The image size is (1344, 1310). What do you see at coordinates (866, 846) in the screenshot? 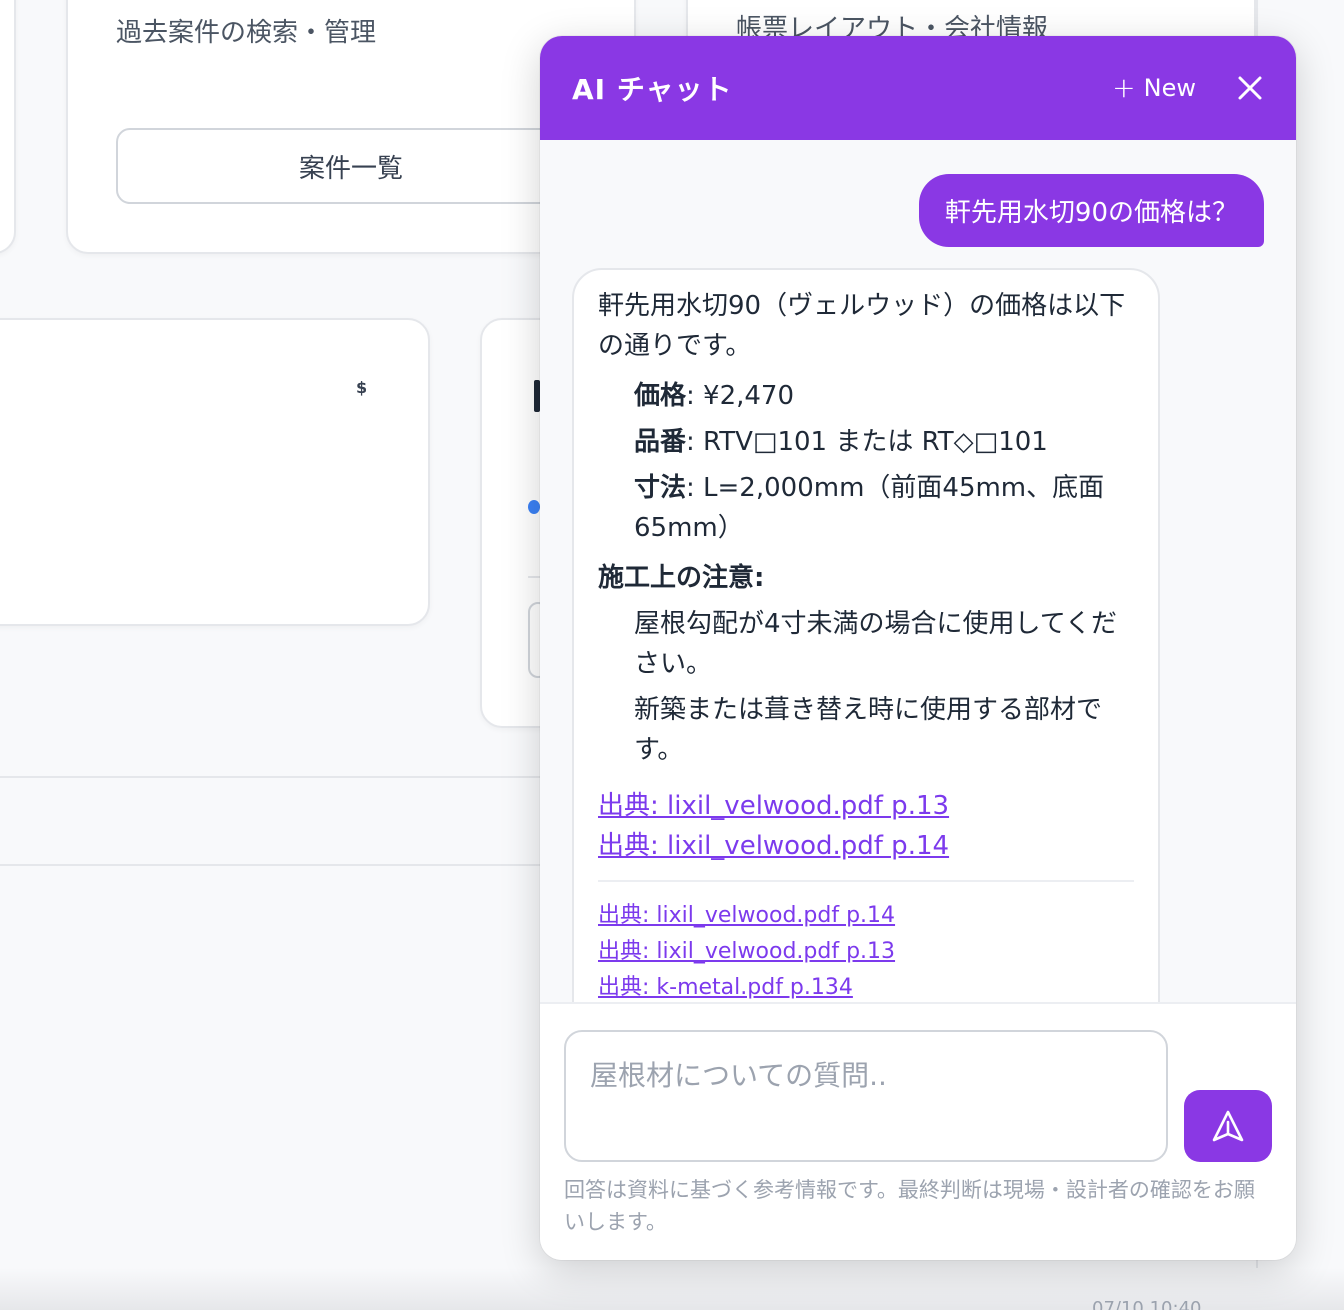
I see `source-link: 出典: lixil_velwood.pdf p.14` at bounding box center [866, 846].